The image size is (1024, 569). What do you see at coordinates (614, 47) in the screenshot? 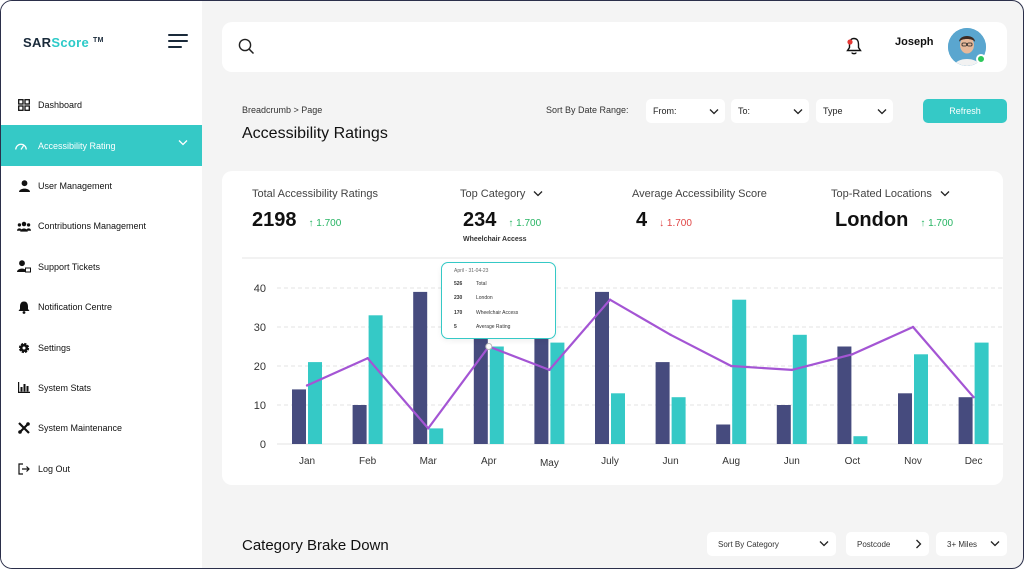
I see `top-bar: Joseph` at bounding box center [614, 47].